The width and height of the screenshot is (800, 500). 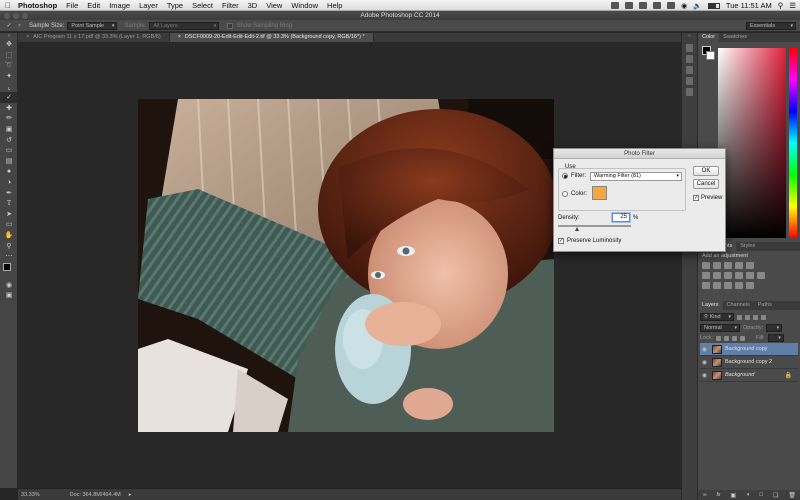 What do you see at coordinates (713, 5) in the screenshot?
I see `battery-icon` at bounding box center [713, 5].